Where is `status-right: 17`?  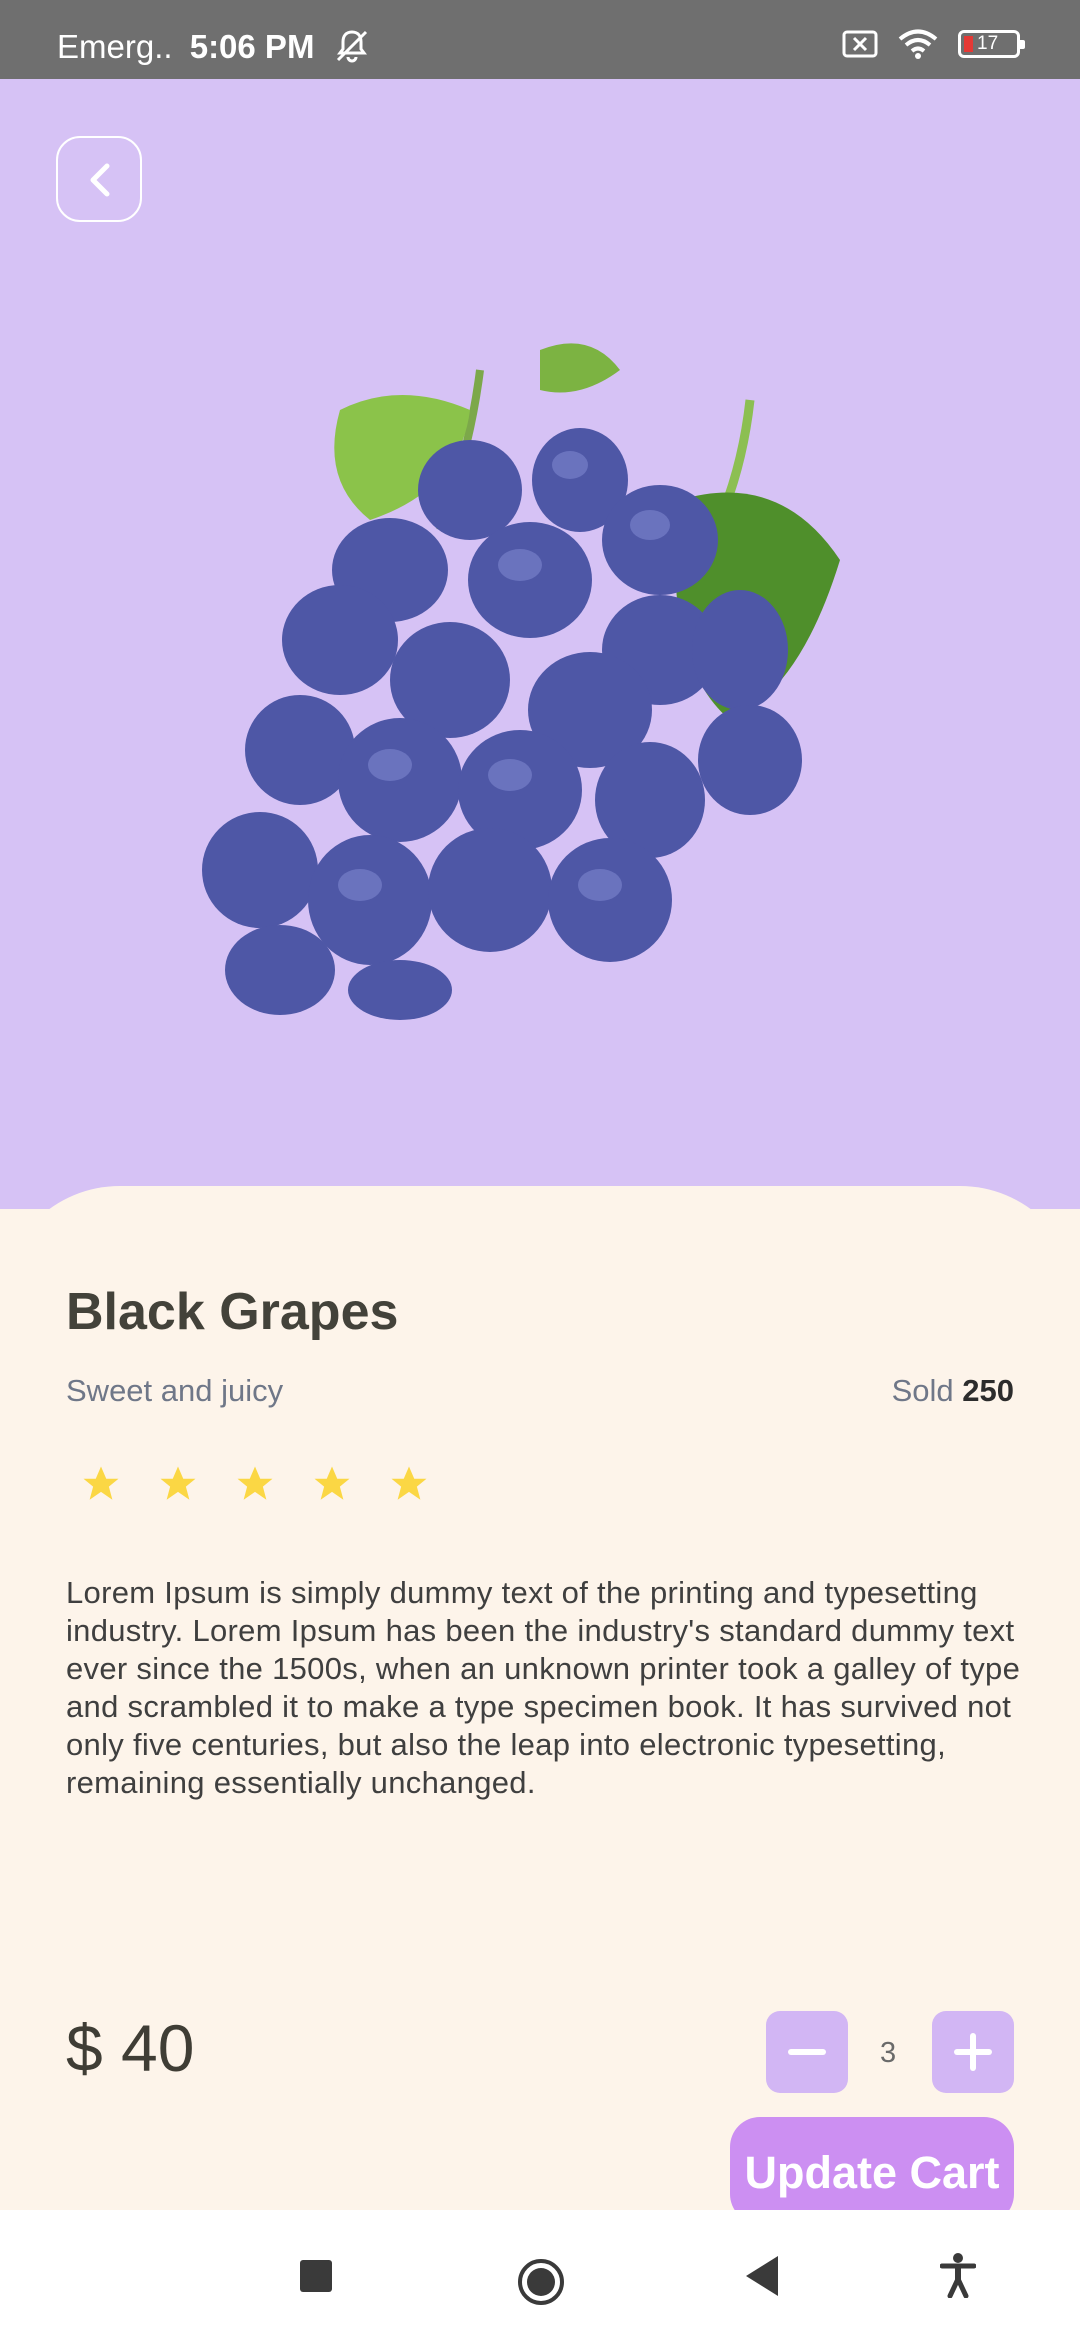 status-right: 17 is located at coordinates (933, 44).